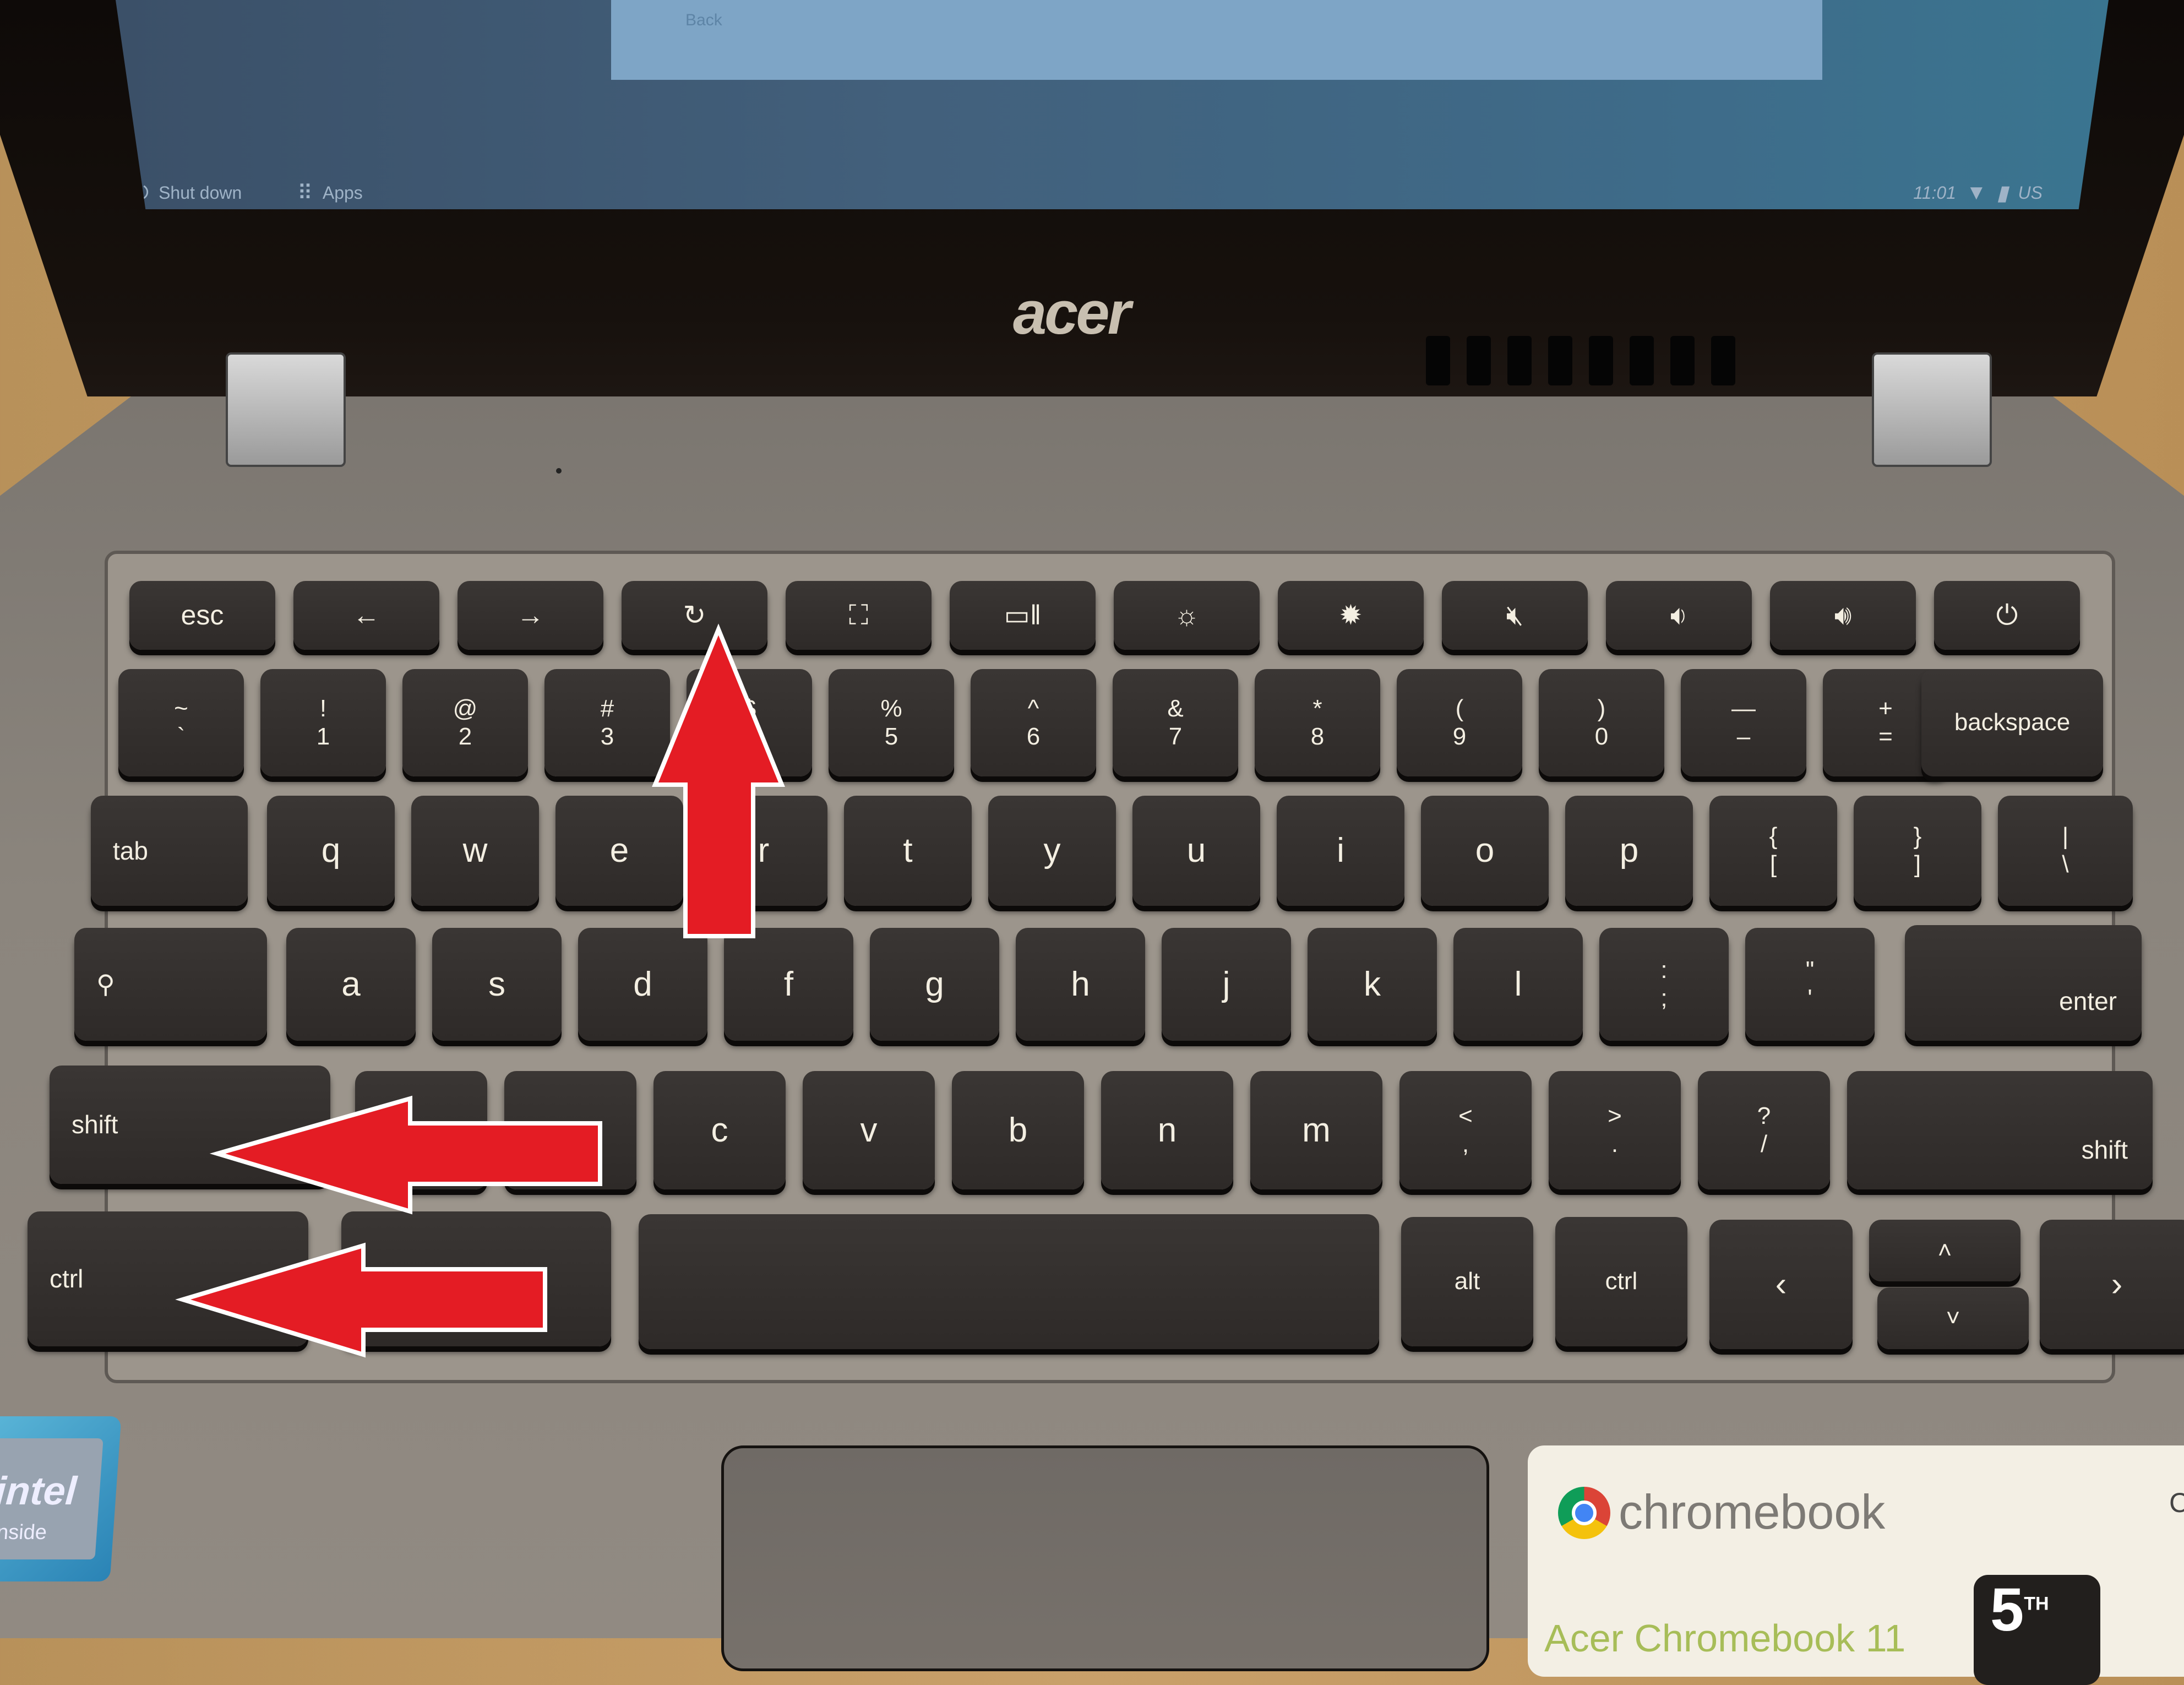  Describe the element at coordinates (405, 1155) in the screenshot. I see `left-arrow-shift` at that location.